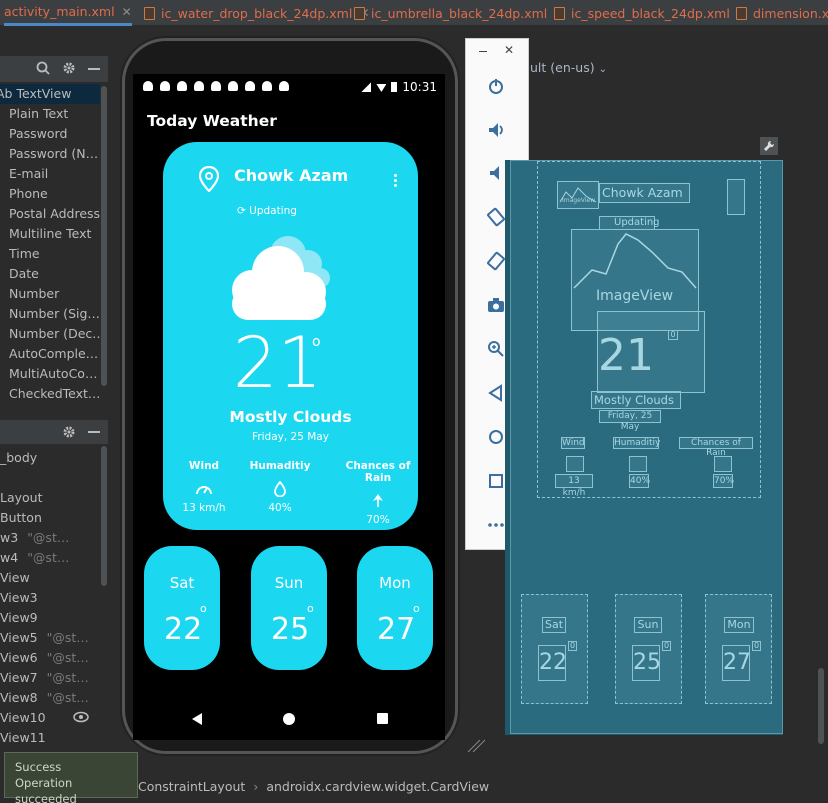  What do you see at coordinates (50, 94) in the screenshot?
I see `palette-item: Ab TextView` at bounding box center [50, 94].